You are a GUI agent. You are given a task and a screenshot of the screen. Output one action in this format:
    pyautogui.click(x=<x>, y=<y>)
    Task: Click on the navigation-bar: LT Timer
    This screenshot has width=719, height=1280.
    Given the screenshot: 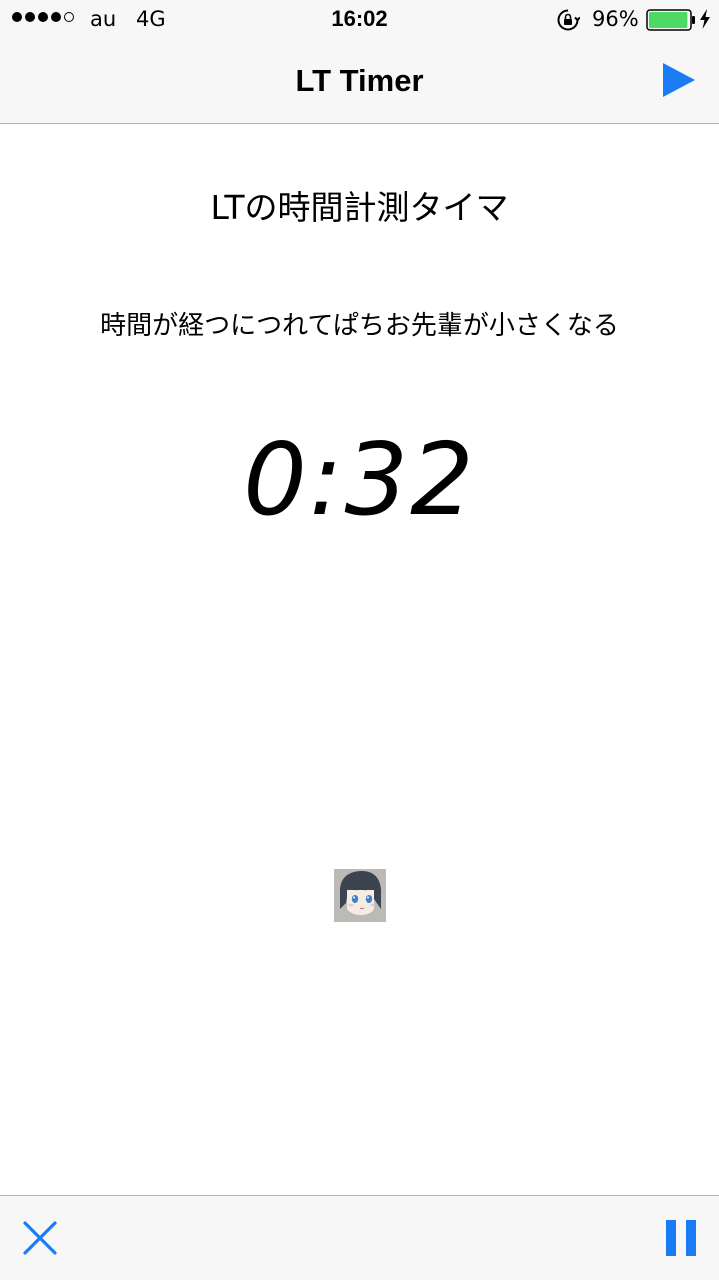 What is the action you would take?
    pyautogui.click(x=359, y=81)
    